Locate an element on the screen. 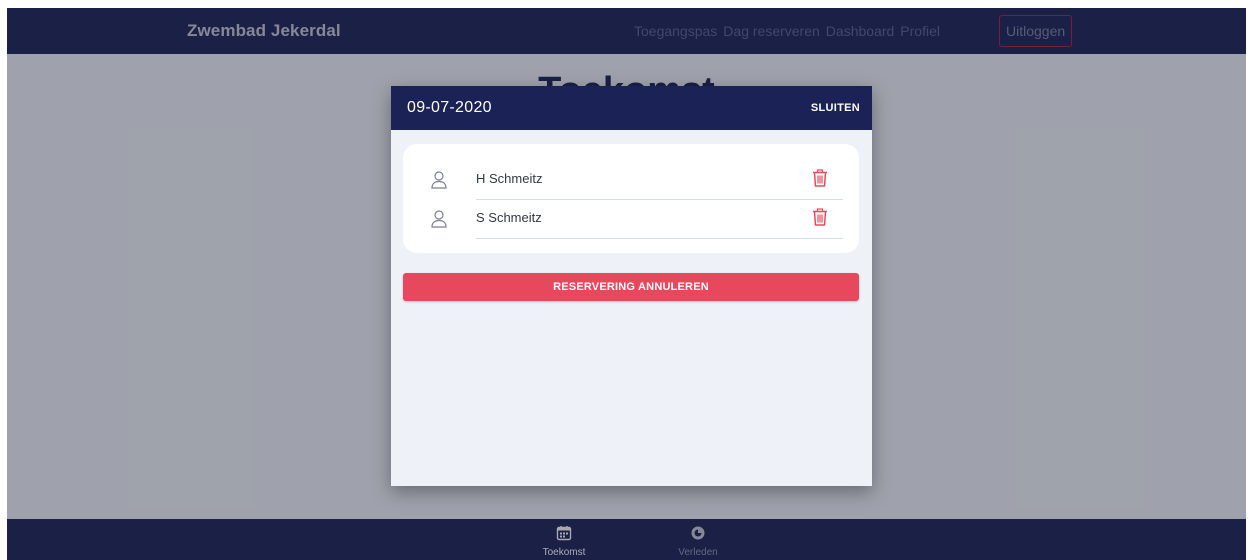 This screenshot has width=1253, height=560. modal-header: 09-07-2020 SLUITEN is located at coordinates (631, 108).